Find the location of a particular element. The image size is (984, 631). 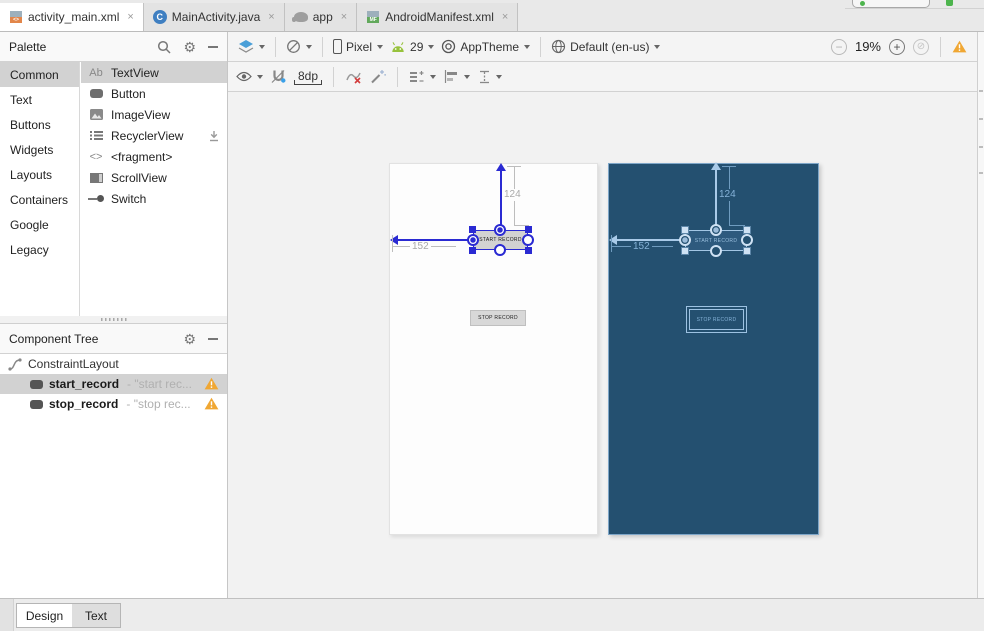

panel-splitter is located at coordinates (113, 320).